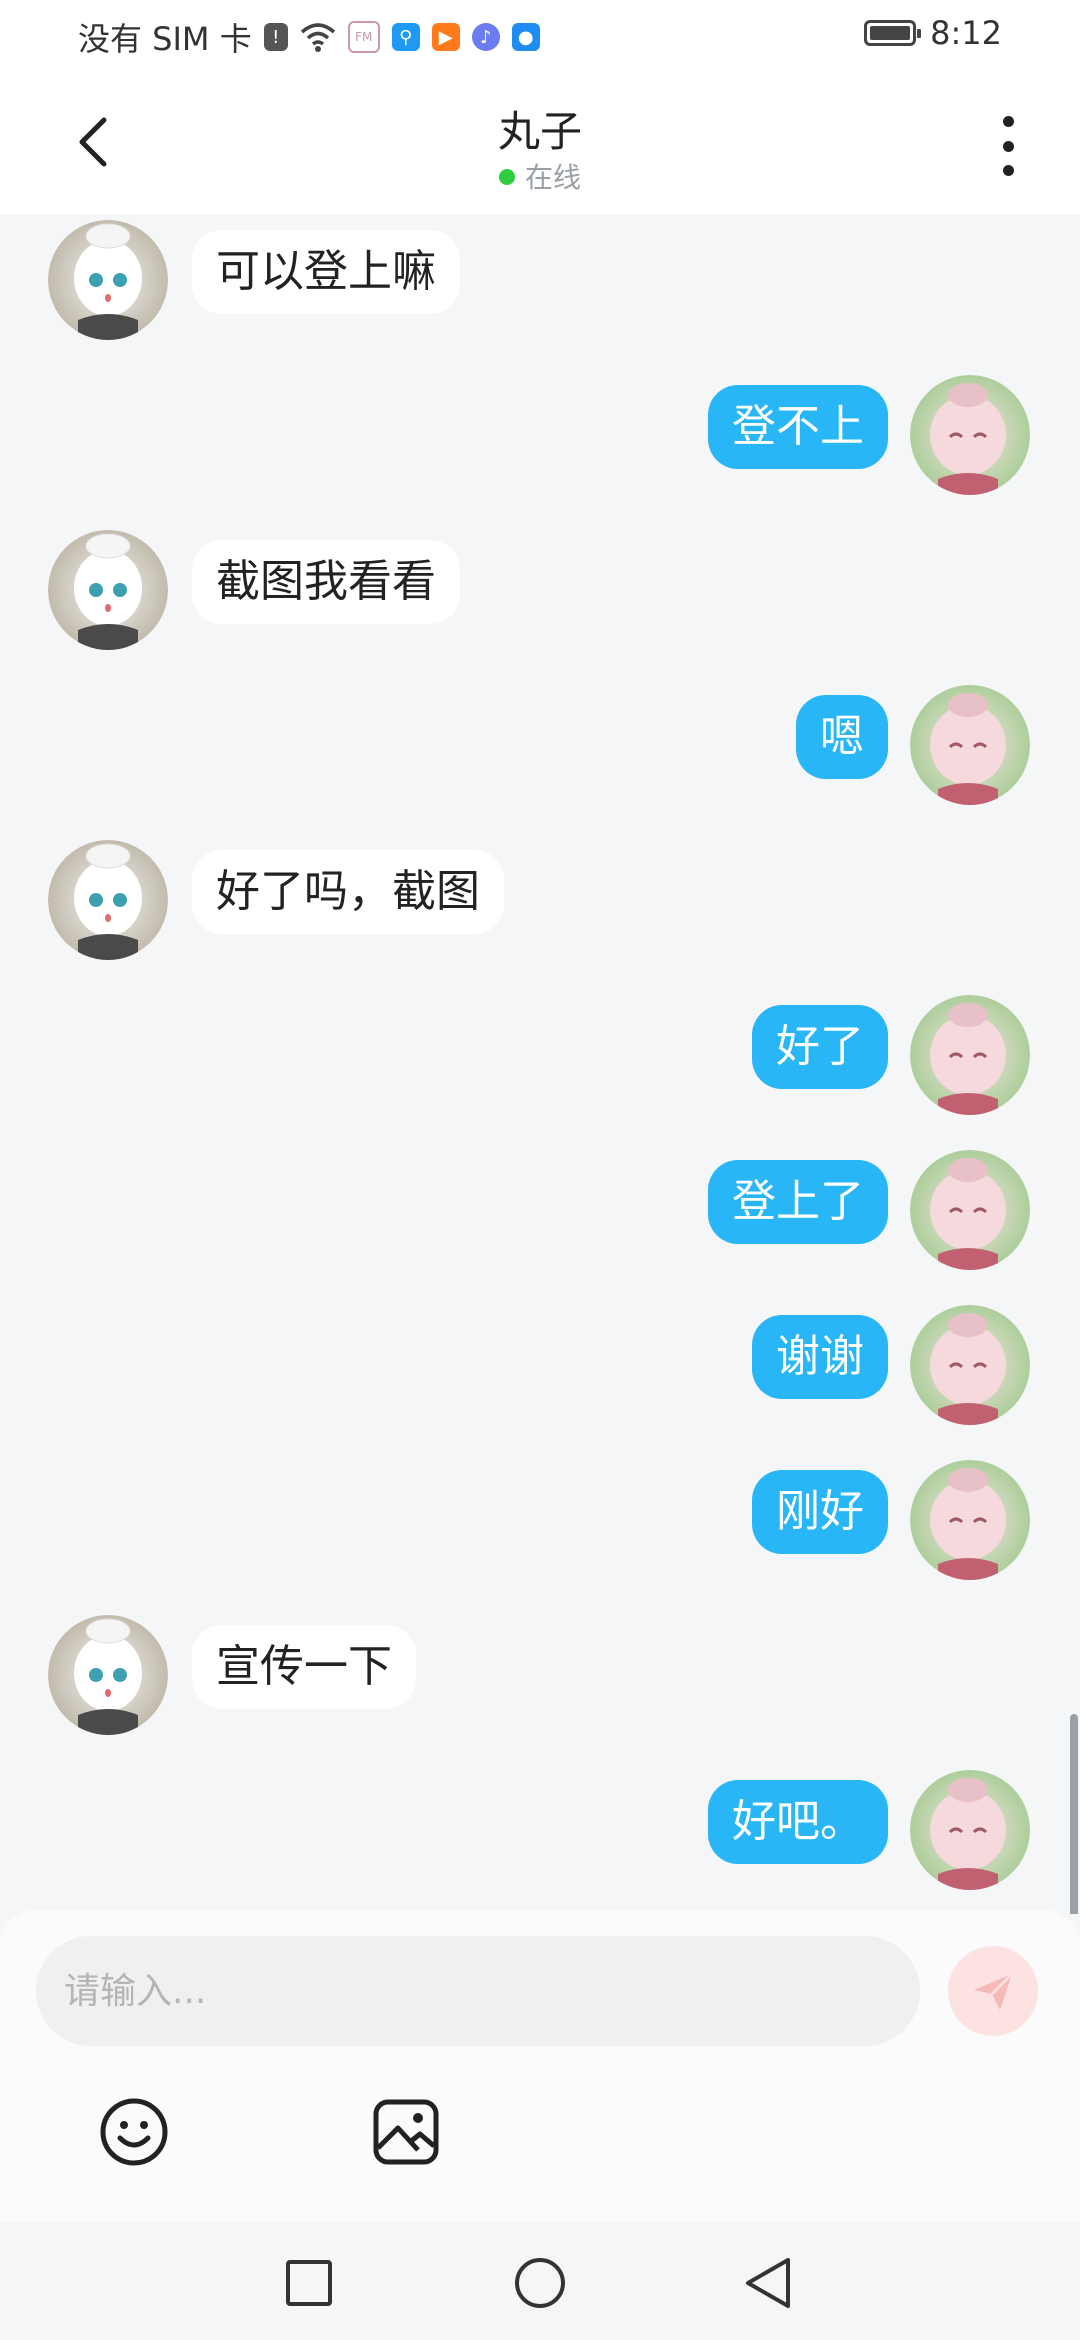 This screenshot has height=2340, width=1080. I want to click on message-row: 登上了, so click(540, 1215).